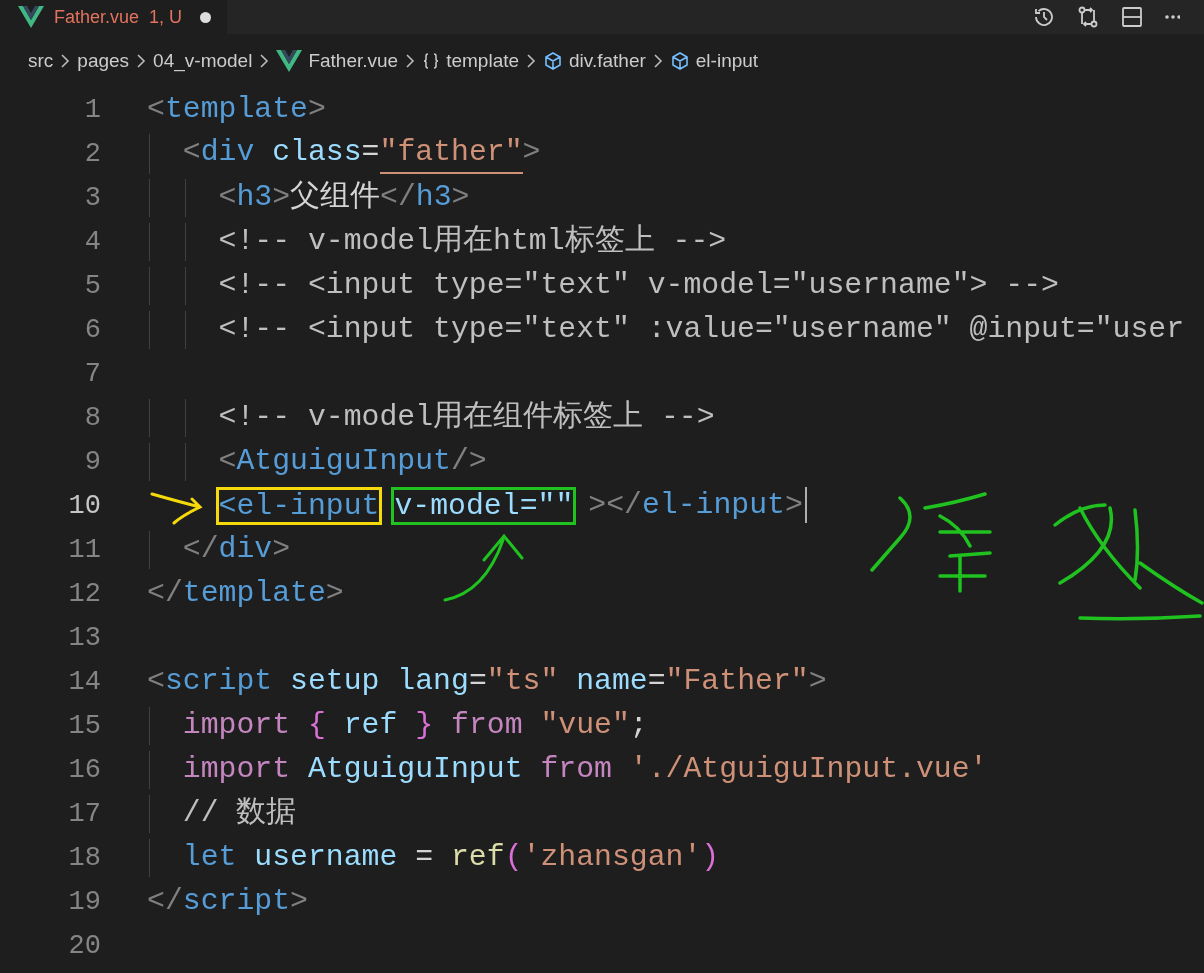 The width and height of the screenshot is (1204, 973). I want to click on line-number: 16, so click(84, 770).